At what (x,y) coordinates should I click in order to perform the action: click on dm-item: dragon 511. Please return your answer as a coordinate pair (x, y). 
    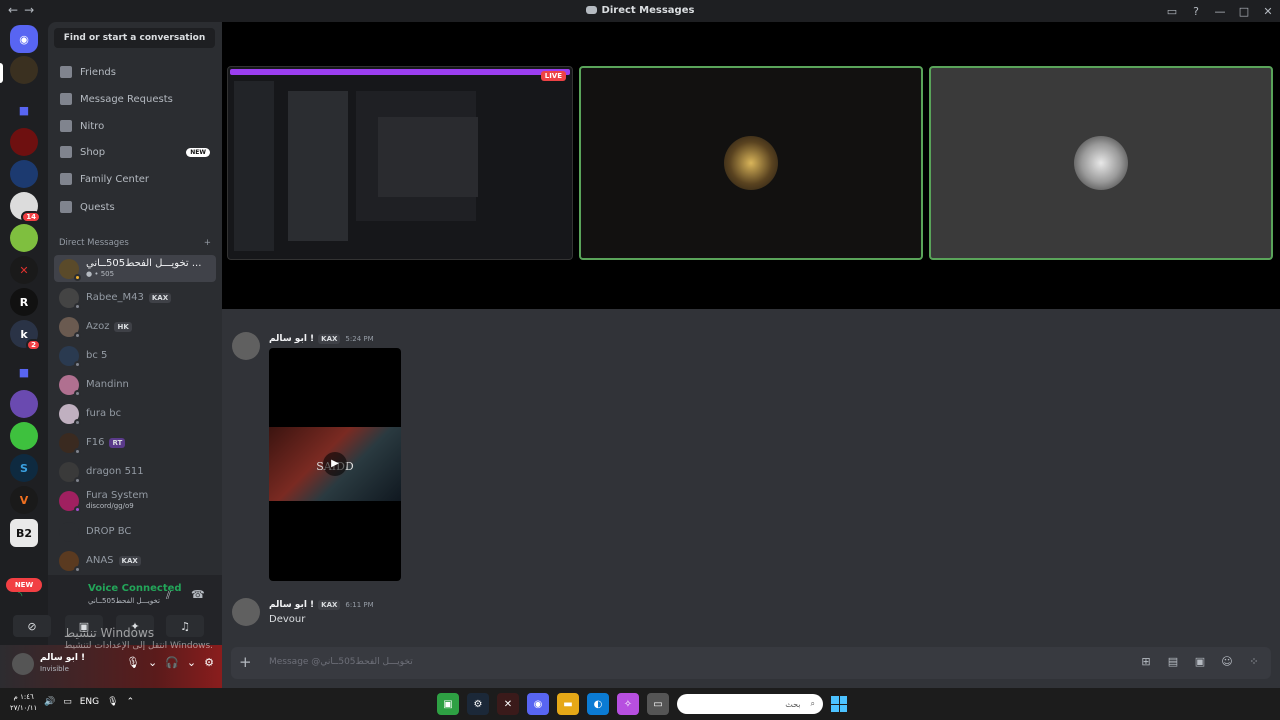
    Looking at the image, I should click on (135, 471).